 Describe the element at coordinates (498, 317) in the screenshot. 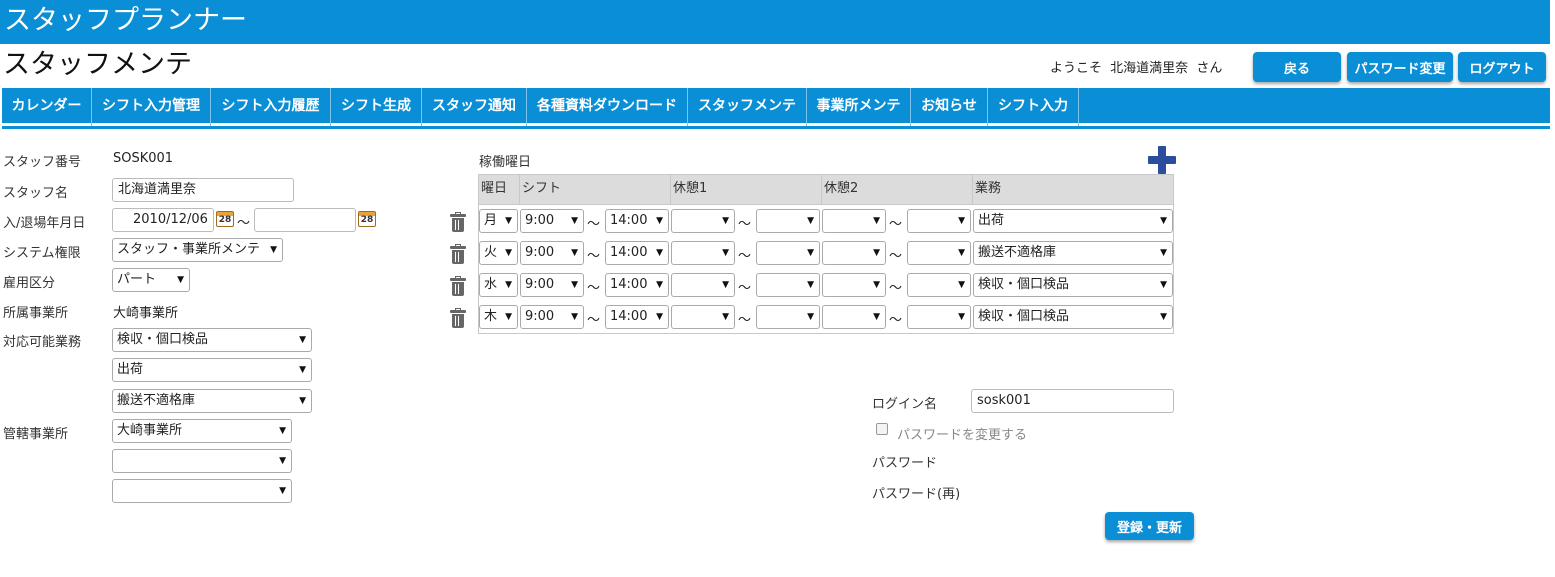

I see `day-select: 木 ▼` at that location.